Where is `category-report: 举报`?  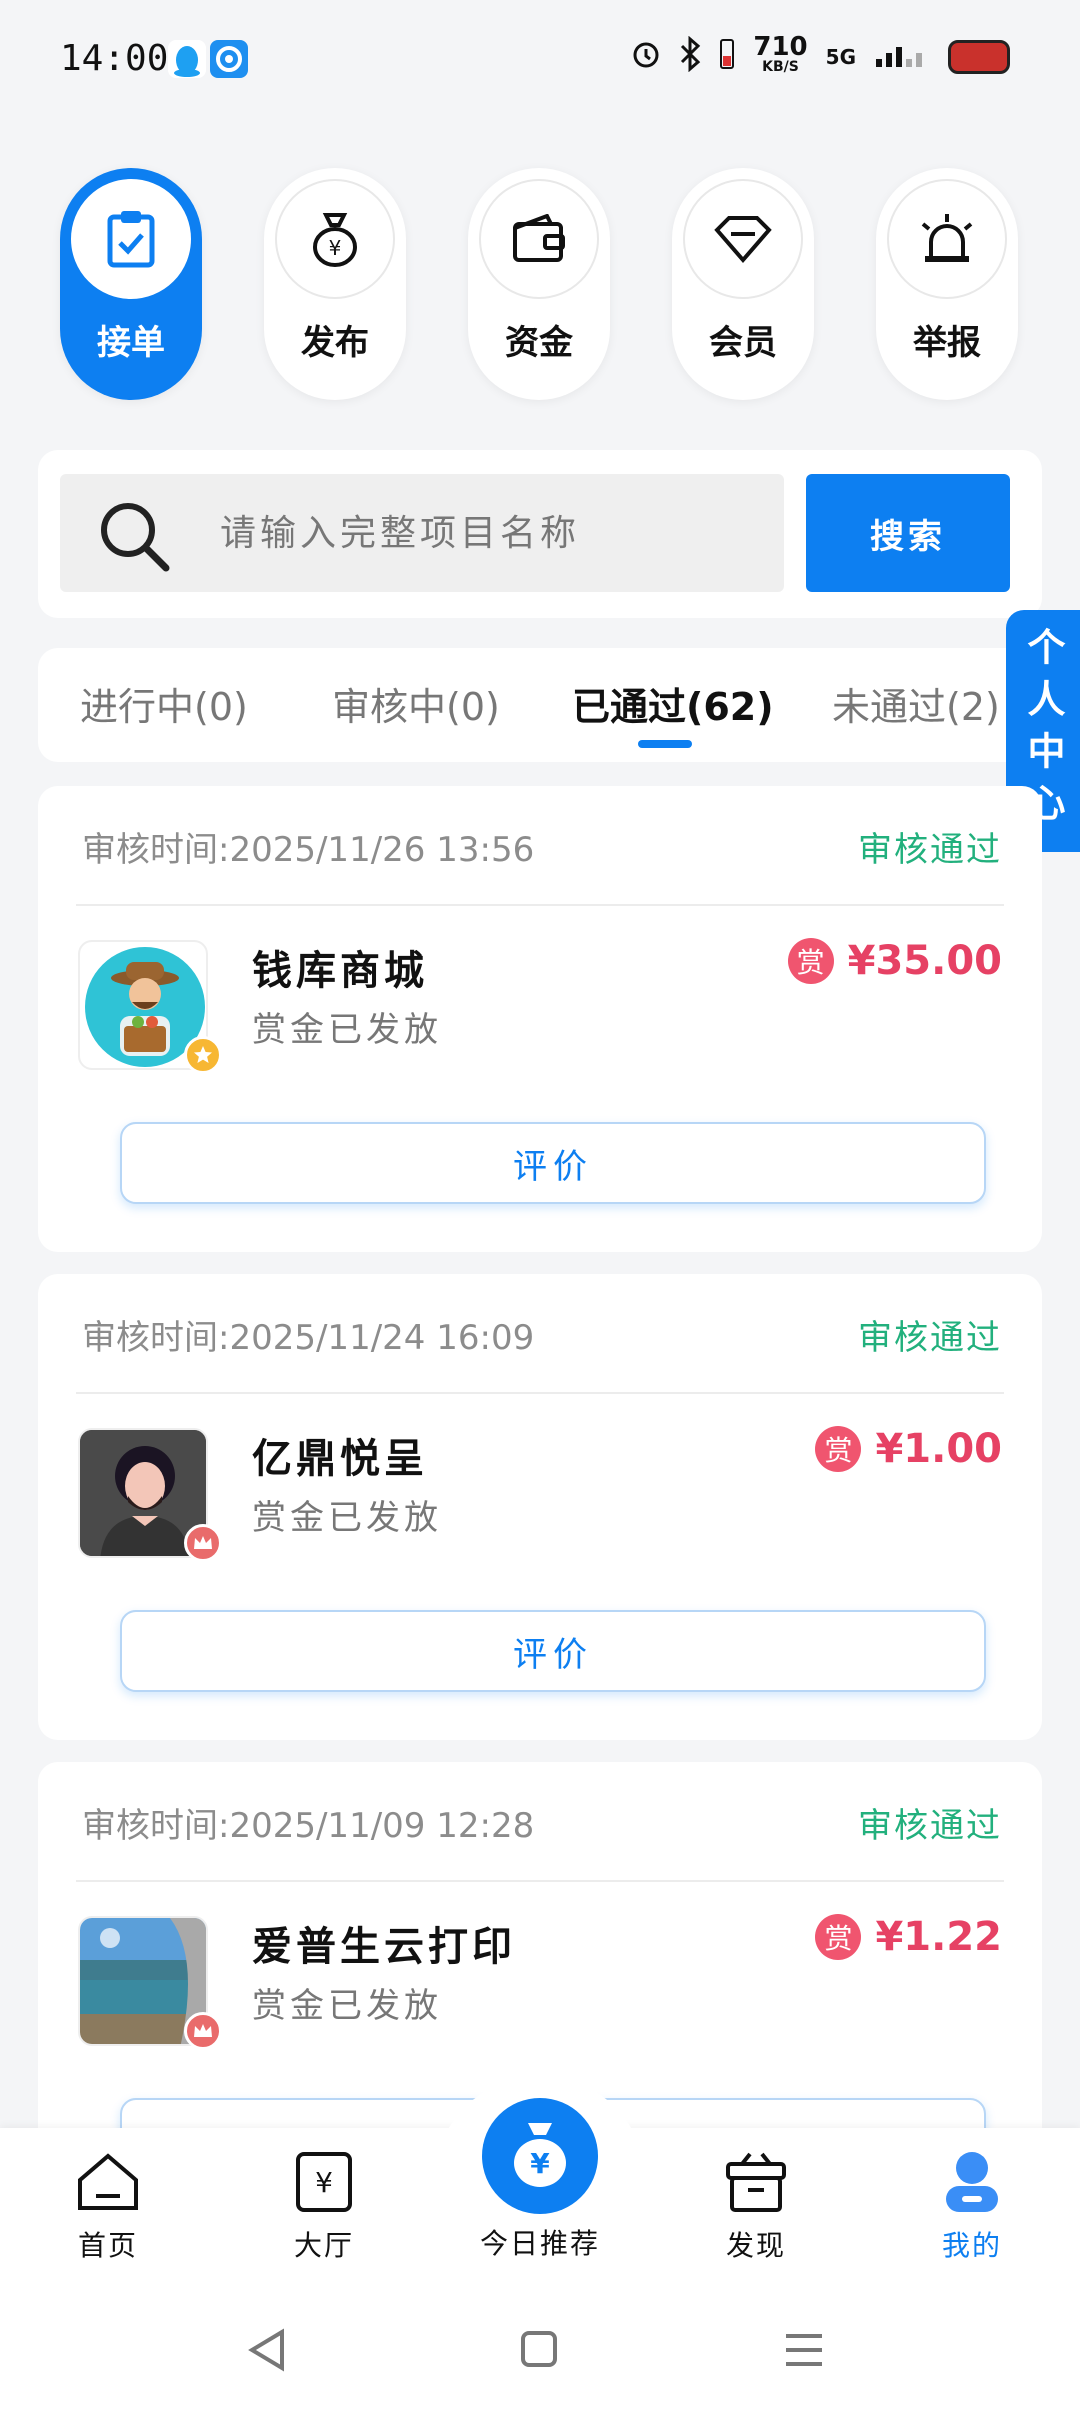 category-report: 举报 is located at coordinates (947, 284).